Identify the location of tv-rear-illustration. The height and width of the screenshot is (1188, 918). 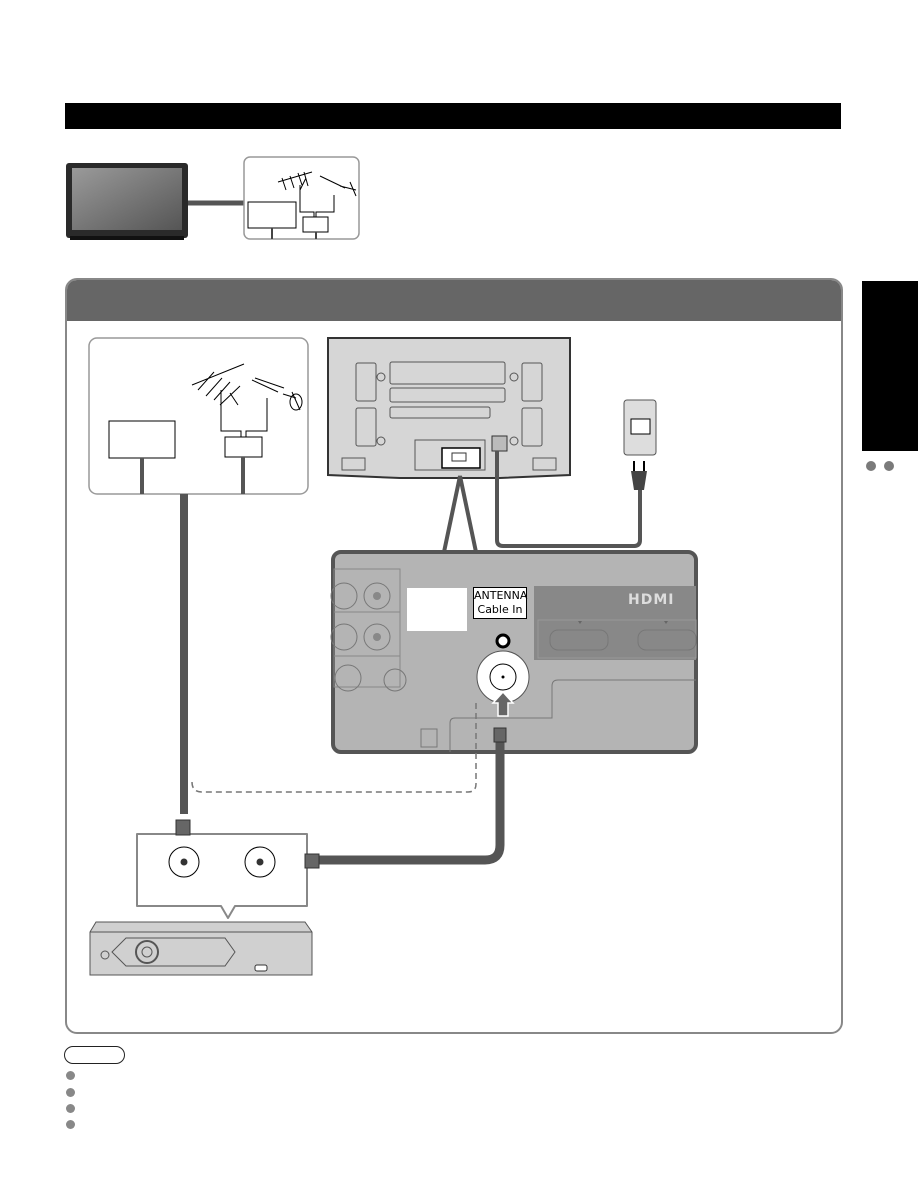
(449, 408).